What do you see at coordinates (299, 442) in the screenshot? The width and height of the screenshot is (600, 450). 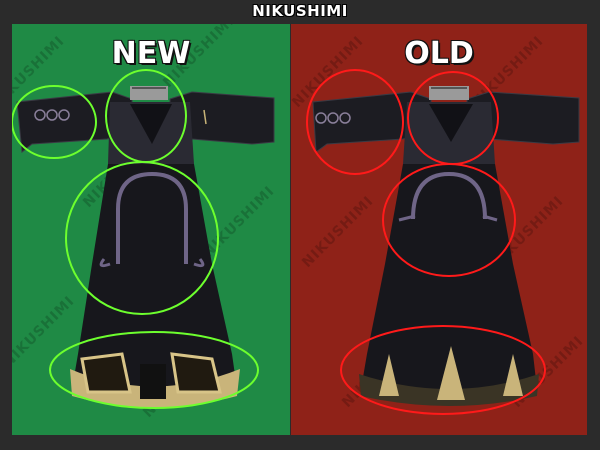 I see `bottom-border` at bounding box center [299, 442].